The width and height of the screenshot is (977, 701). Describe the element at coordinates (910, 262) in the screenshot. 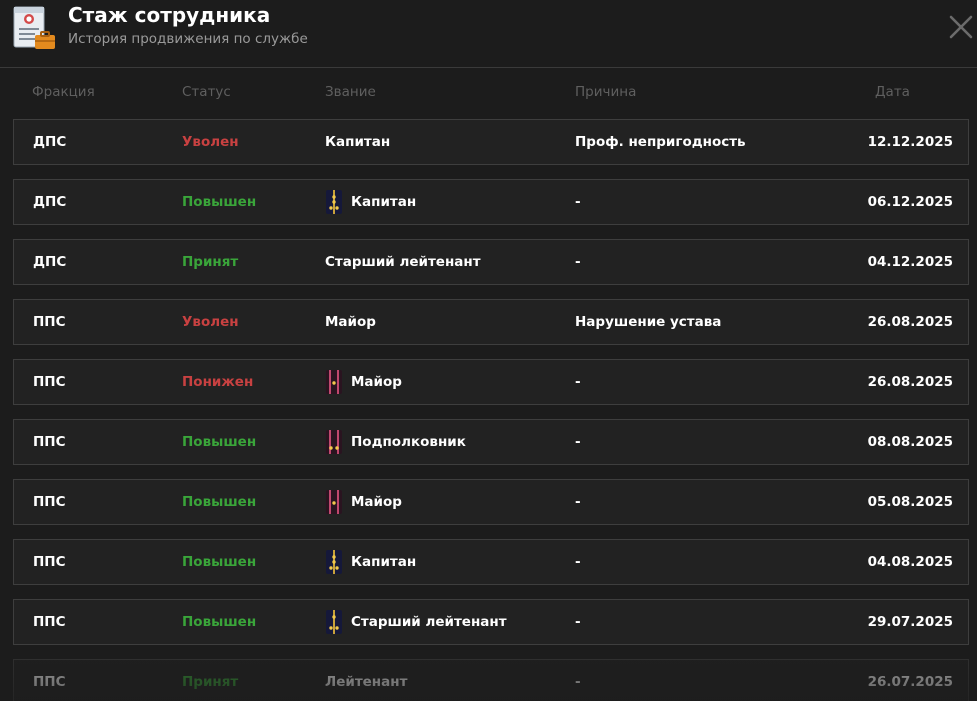

I see `date-cell: 04.12.2025` at that location.